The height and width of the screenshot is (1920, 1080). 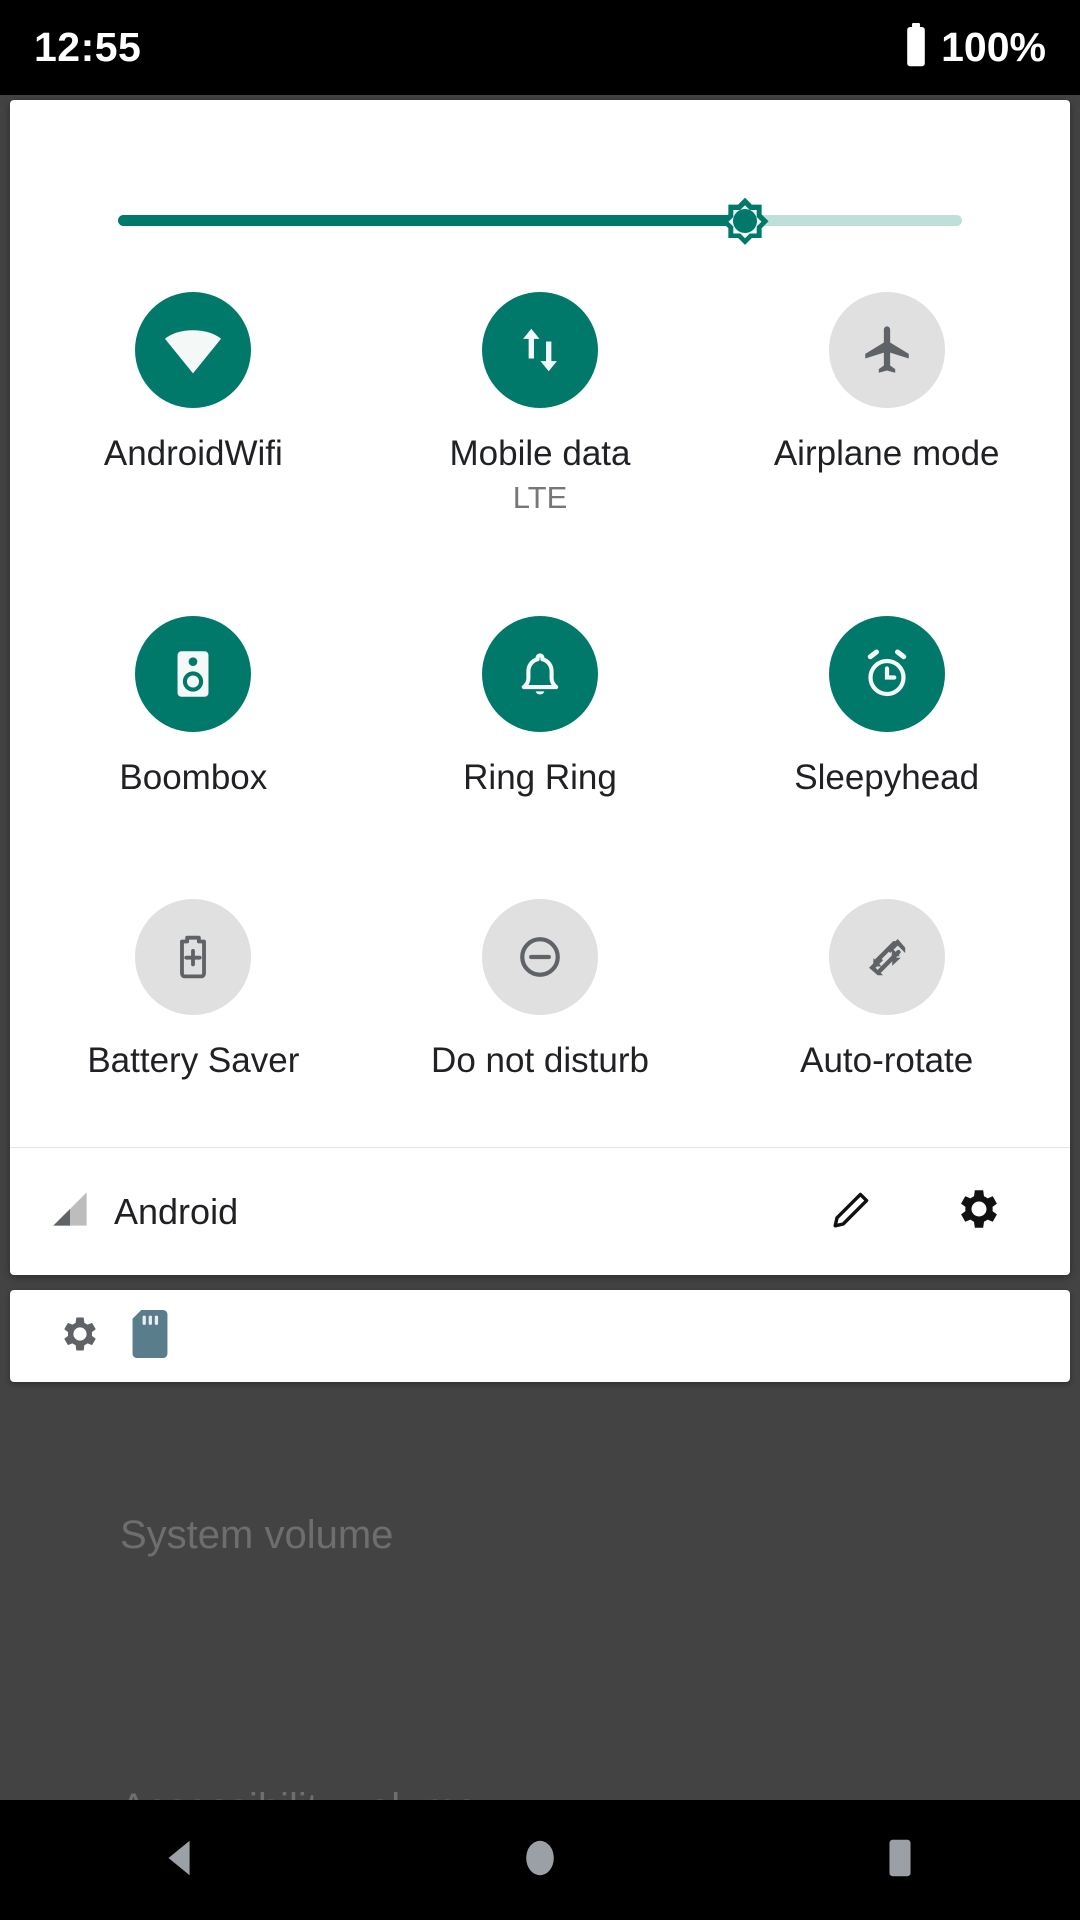 What do you see at coordinates (150, 1336) in the screenshot?
I see `sd-card-icon` at bounding box center [150, 1336].